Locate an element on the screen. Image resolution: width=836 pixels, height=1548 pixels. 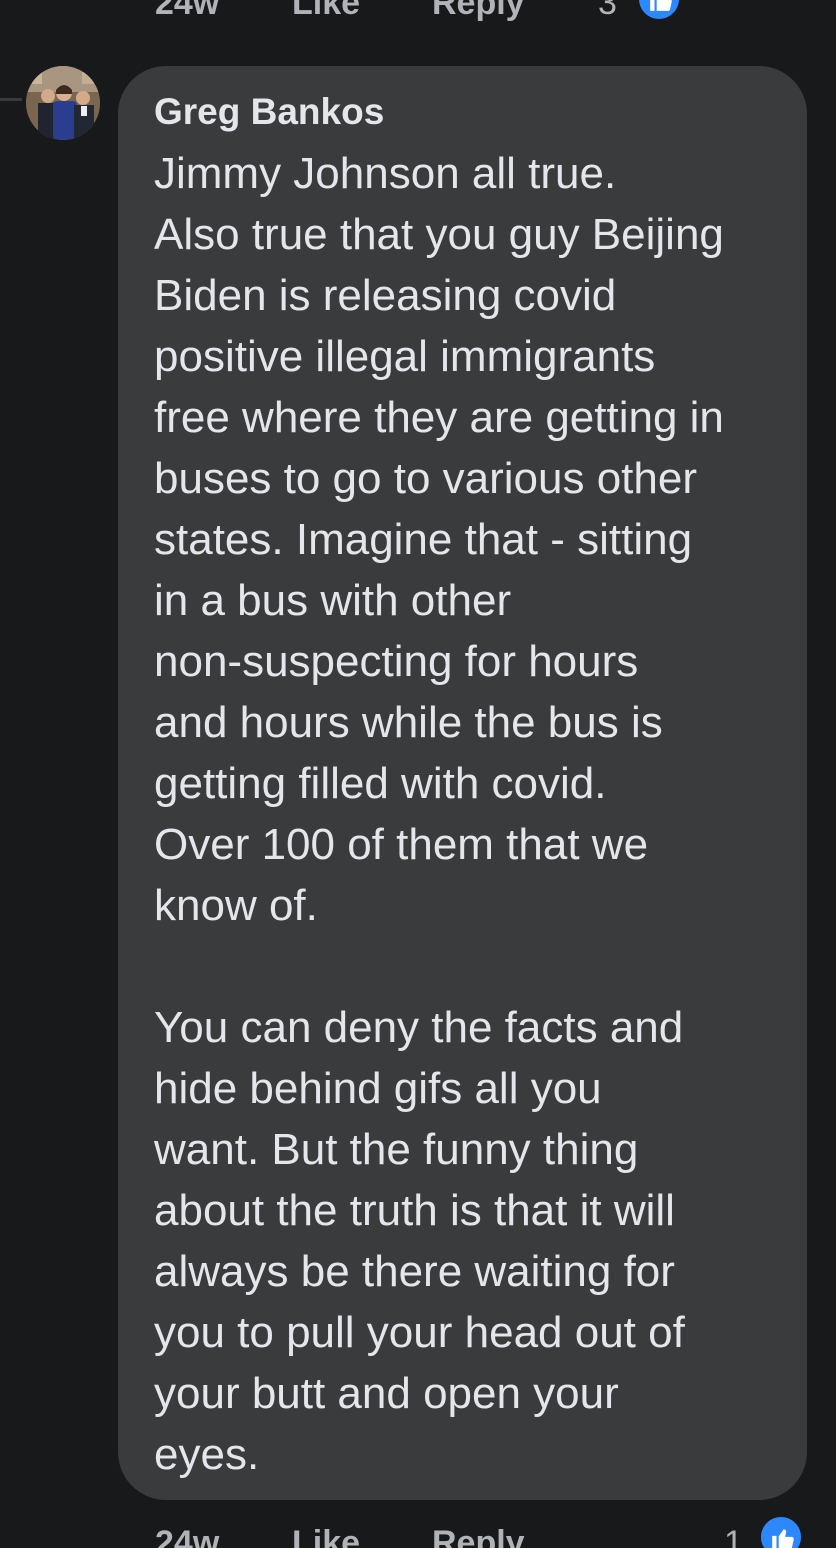
comment-text-line: buses to go to various other is located at coordinates (425, 478).